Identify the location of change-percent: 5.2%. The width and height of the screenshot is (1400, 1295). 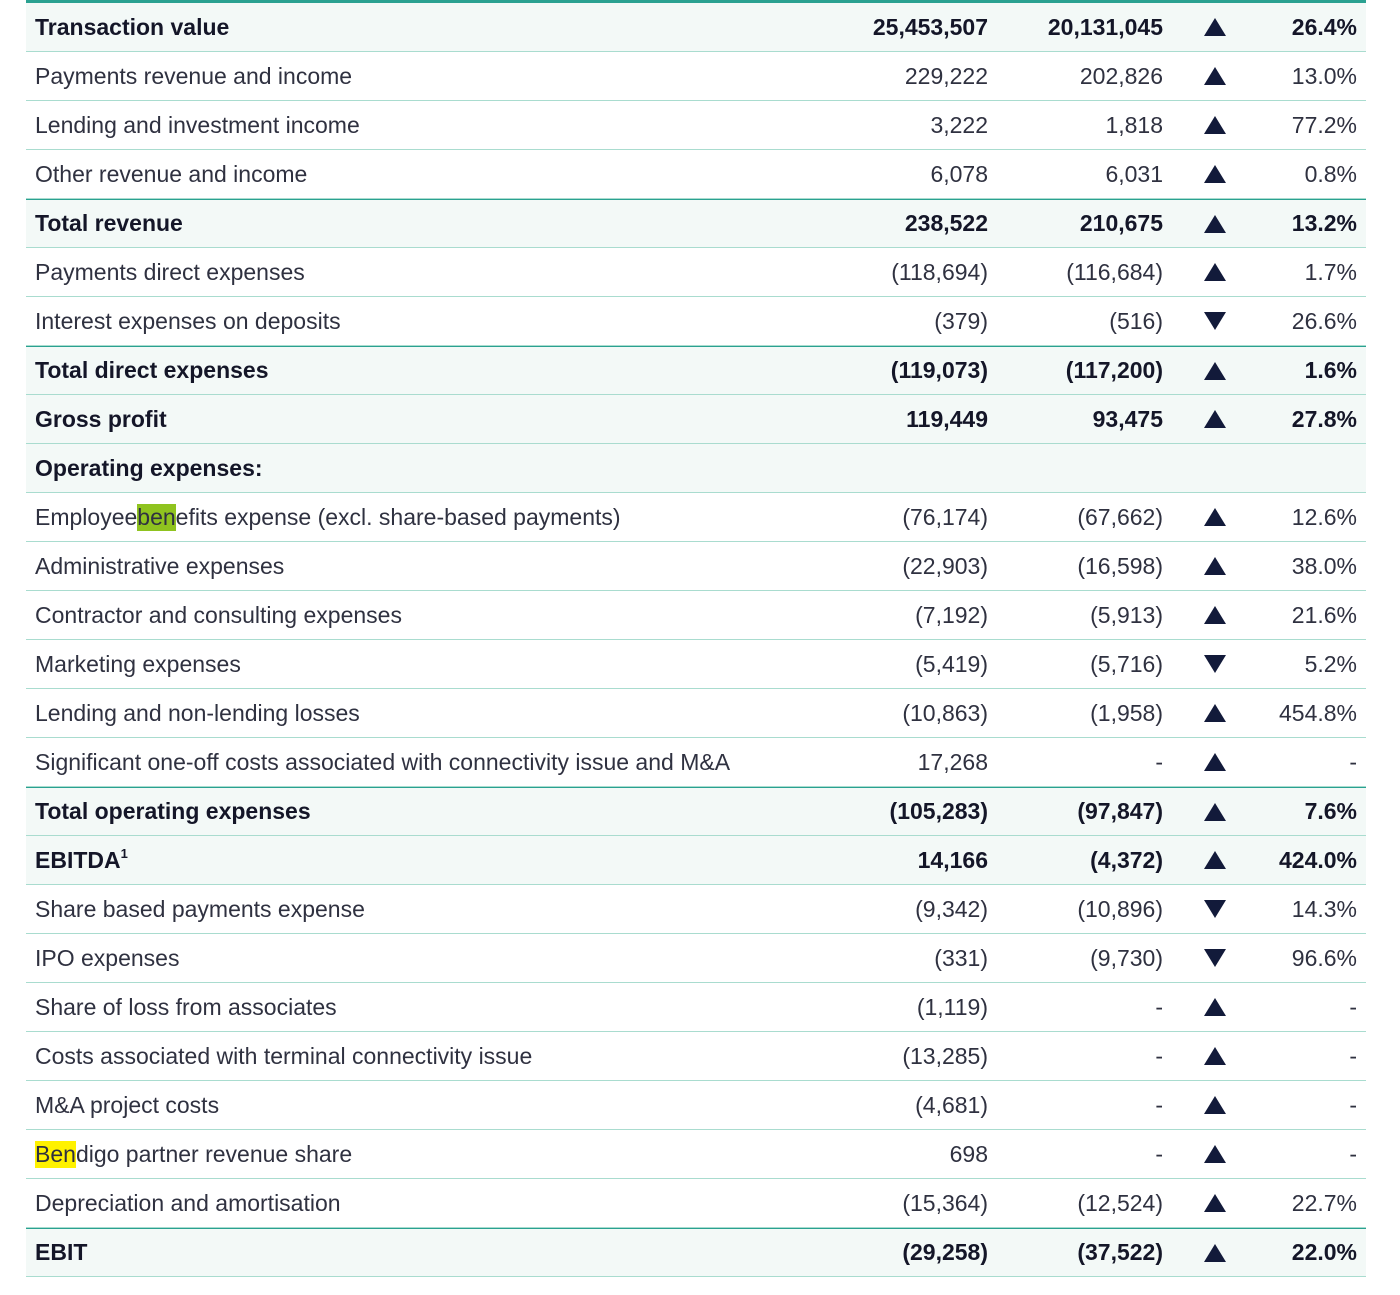
(1330, 663).